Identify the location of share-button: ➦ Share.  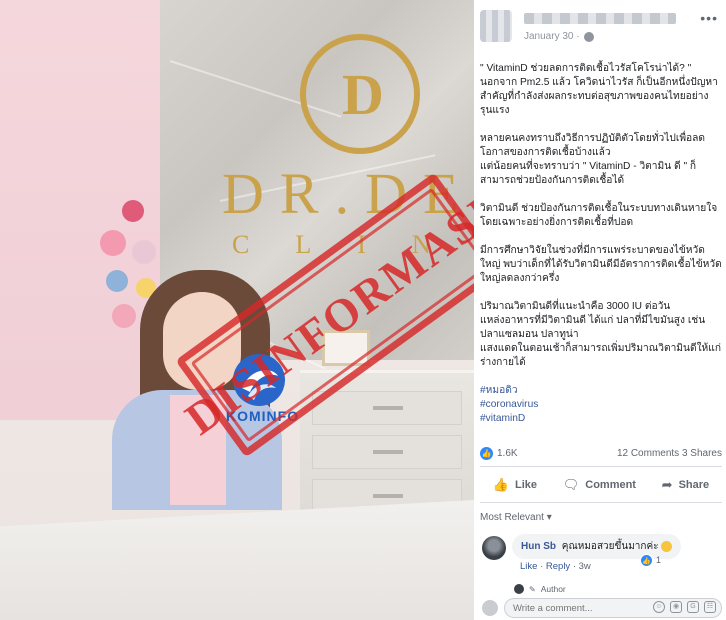
(685, 485).